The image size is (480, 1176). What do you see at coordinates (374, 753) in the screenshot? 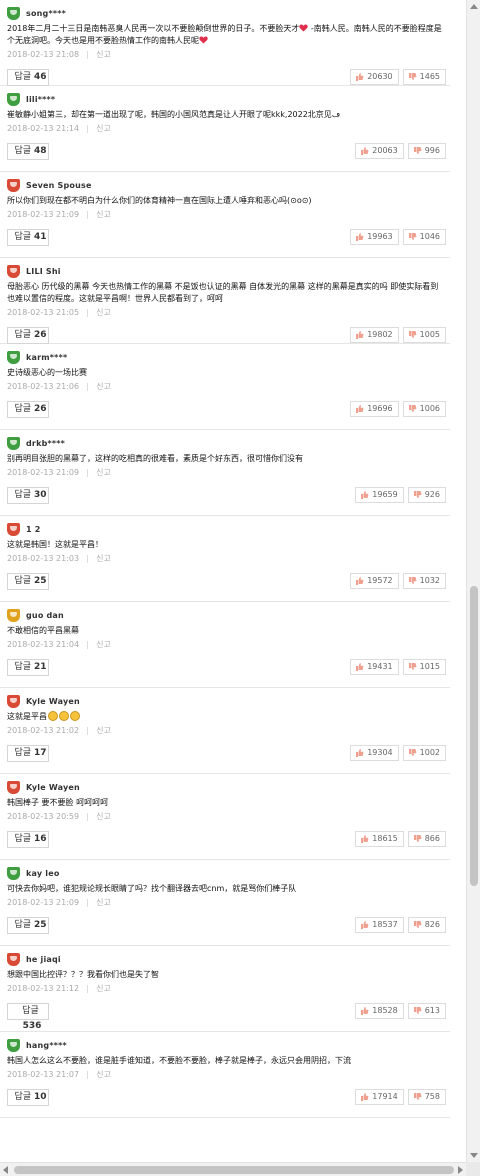
I see `like-button: 19304` at bounding box center [374, 753].